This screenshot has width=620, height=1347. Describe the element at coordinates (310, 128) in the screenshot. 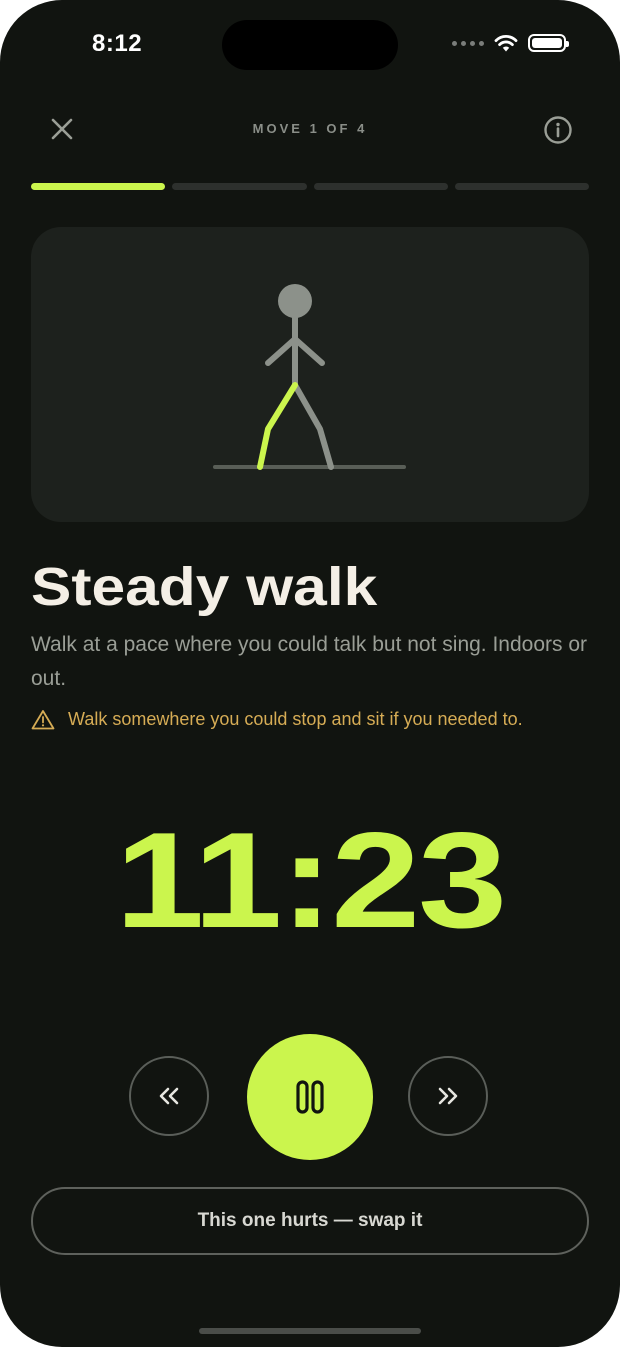

I see `move-counter: MOVE 1 OF 4` at that location.